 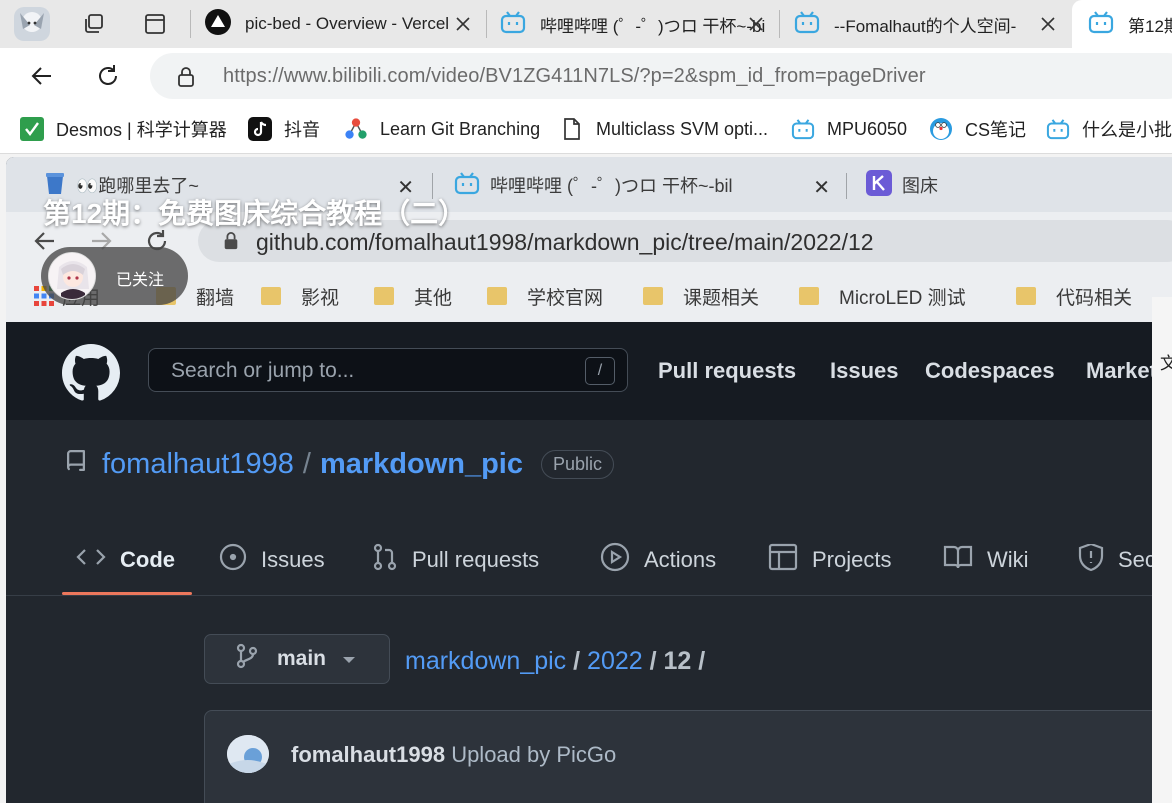 I want to click on bookmark-label: Learn Git Branching, so click(x=460, y=128).